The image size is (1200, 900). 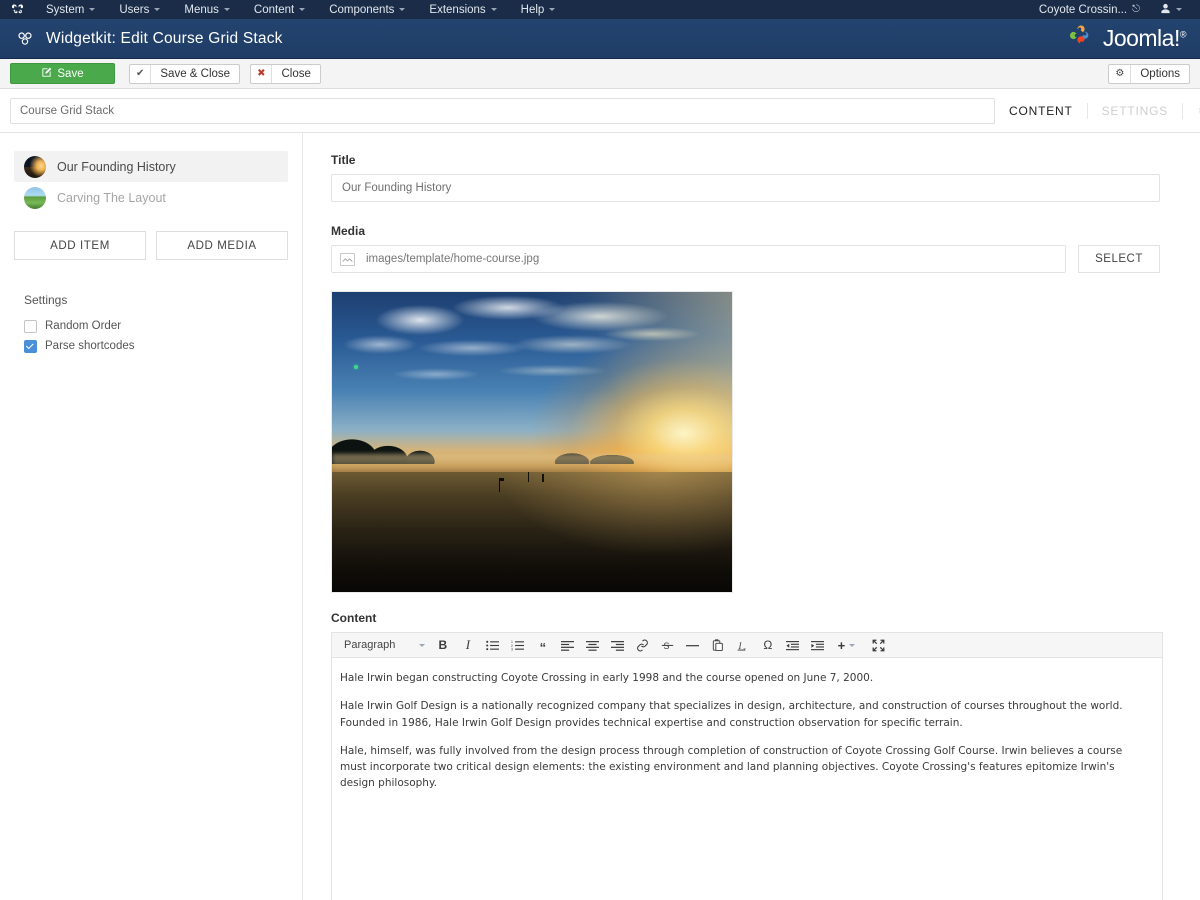 What do you see at coordinates (30, 326) in the screenshot?
I see `random-order-checkbox` at bounding box center [30, 326].